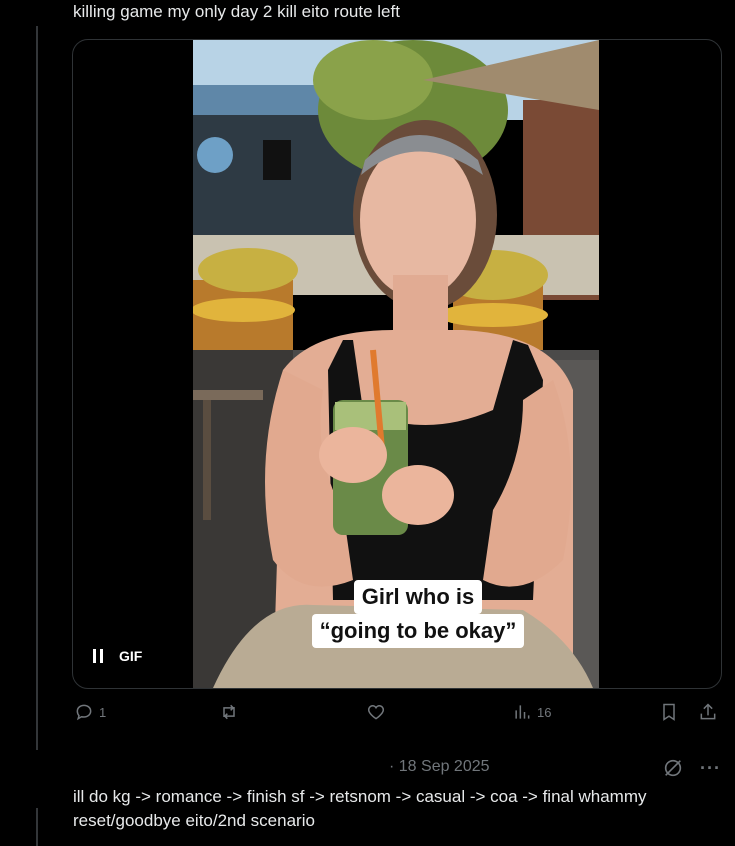 This screenshot has height=846, width=735. I want to click on views-count: 16, so click(544, 712).